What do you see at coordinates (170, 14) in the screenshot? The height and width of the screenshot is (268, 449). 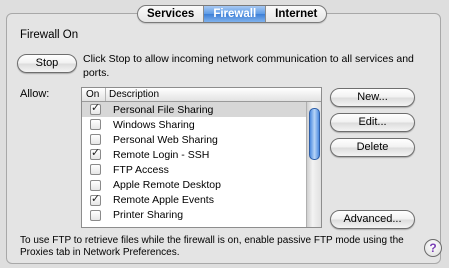 I see `tab-services: Services` at bounding box center [170, 14].